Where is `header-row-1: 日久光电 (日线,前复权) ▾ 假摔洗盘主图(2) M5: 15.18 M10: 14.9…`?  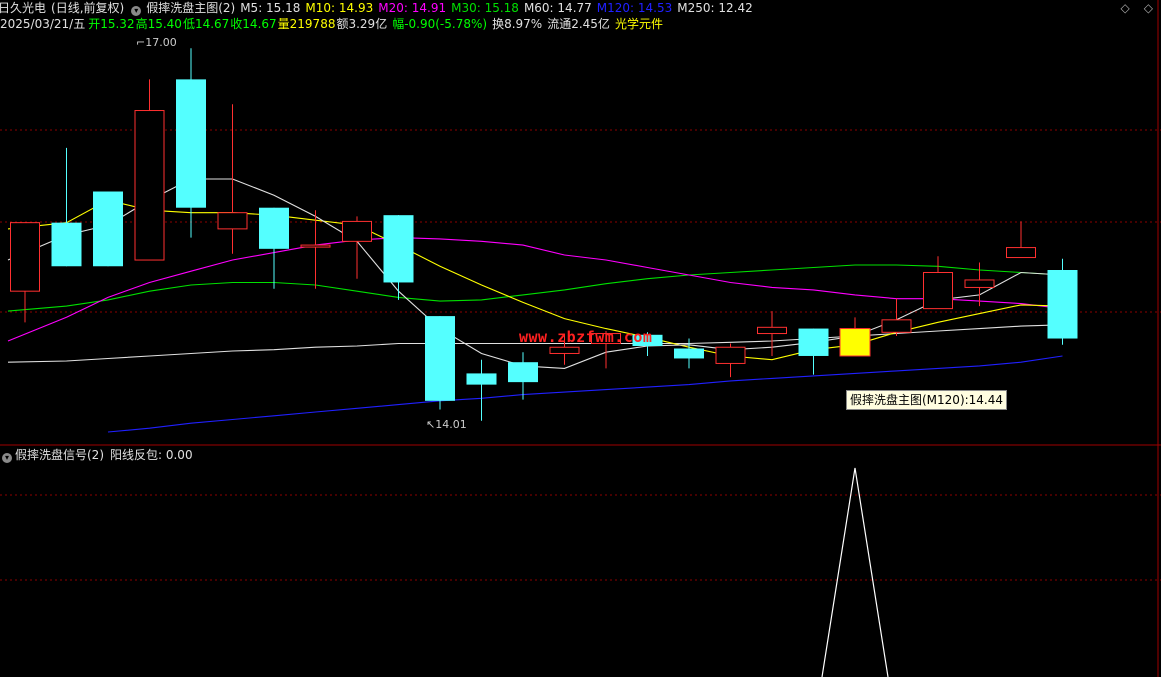
header-row-1: 日久光电 (日线,前复权) ▾ 假摔洗盘主图(2) M5: 15.18 M10: 14.9… is located at coordinates (381, 8).